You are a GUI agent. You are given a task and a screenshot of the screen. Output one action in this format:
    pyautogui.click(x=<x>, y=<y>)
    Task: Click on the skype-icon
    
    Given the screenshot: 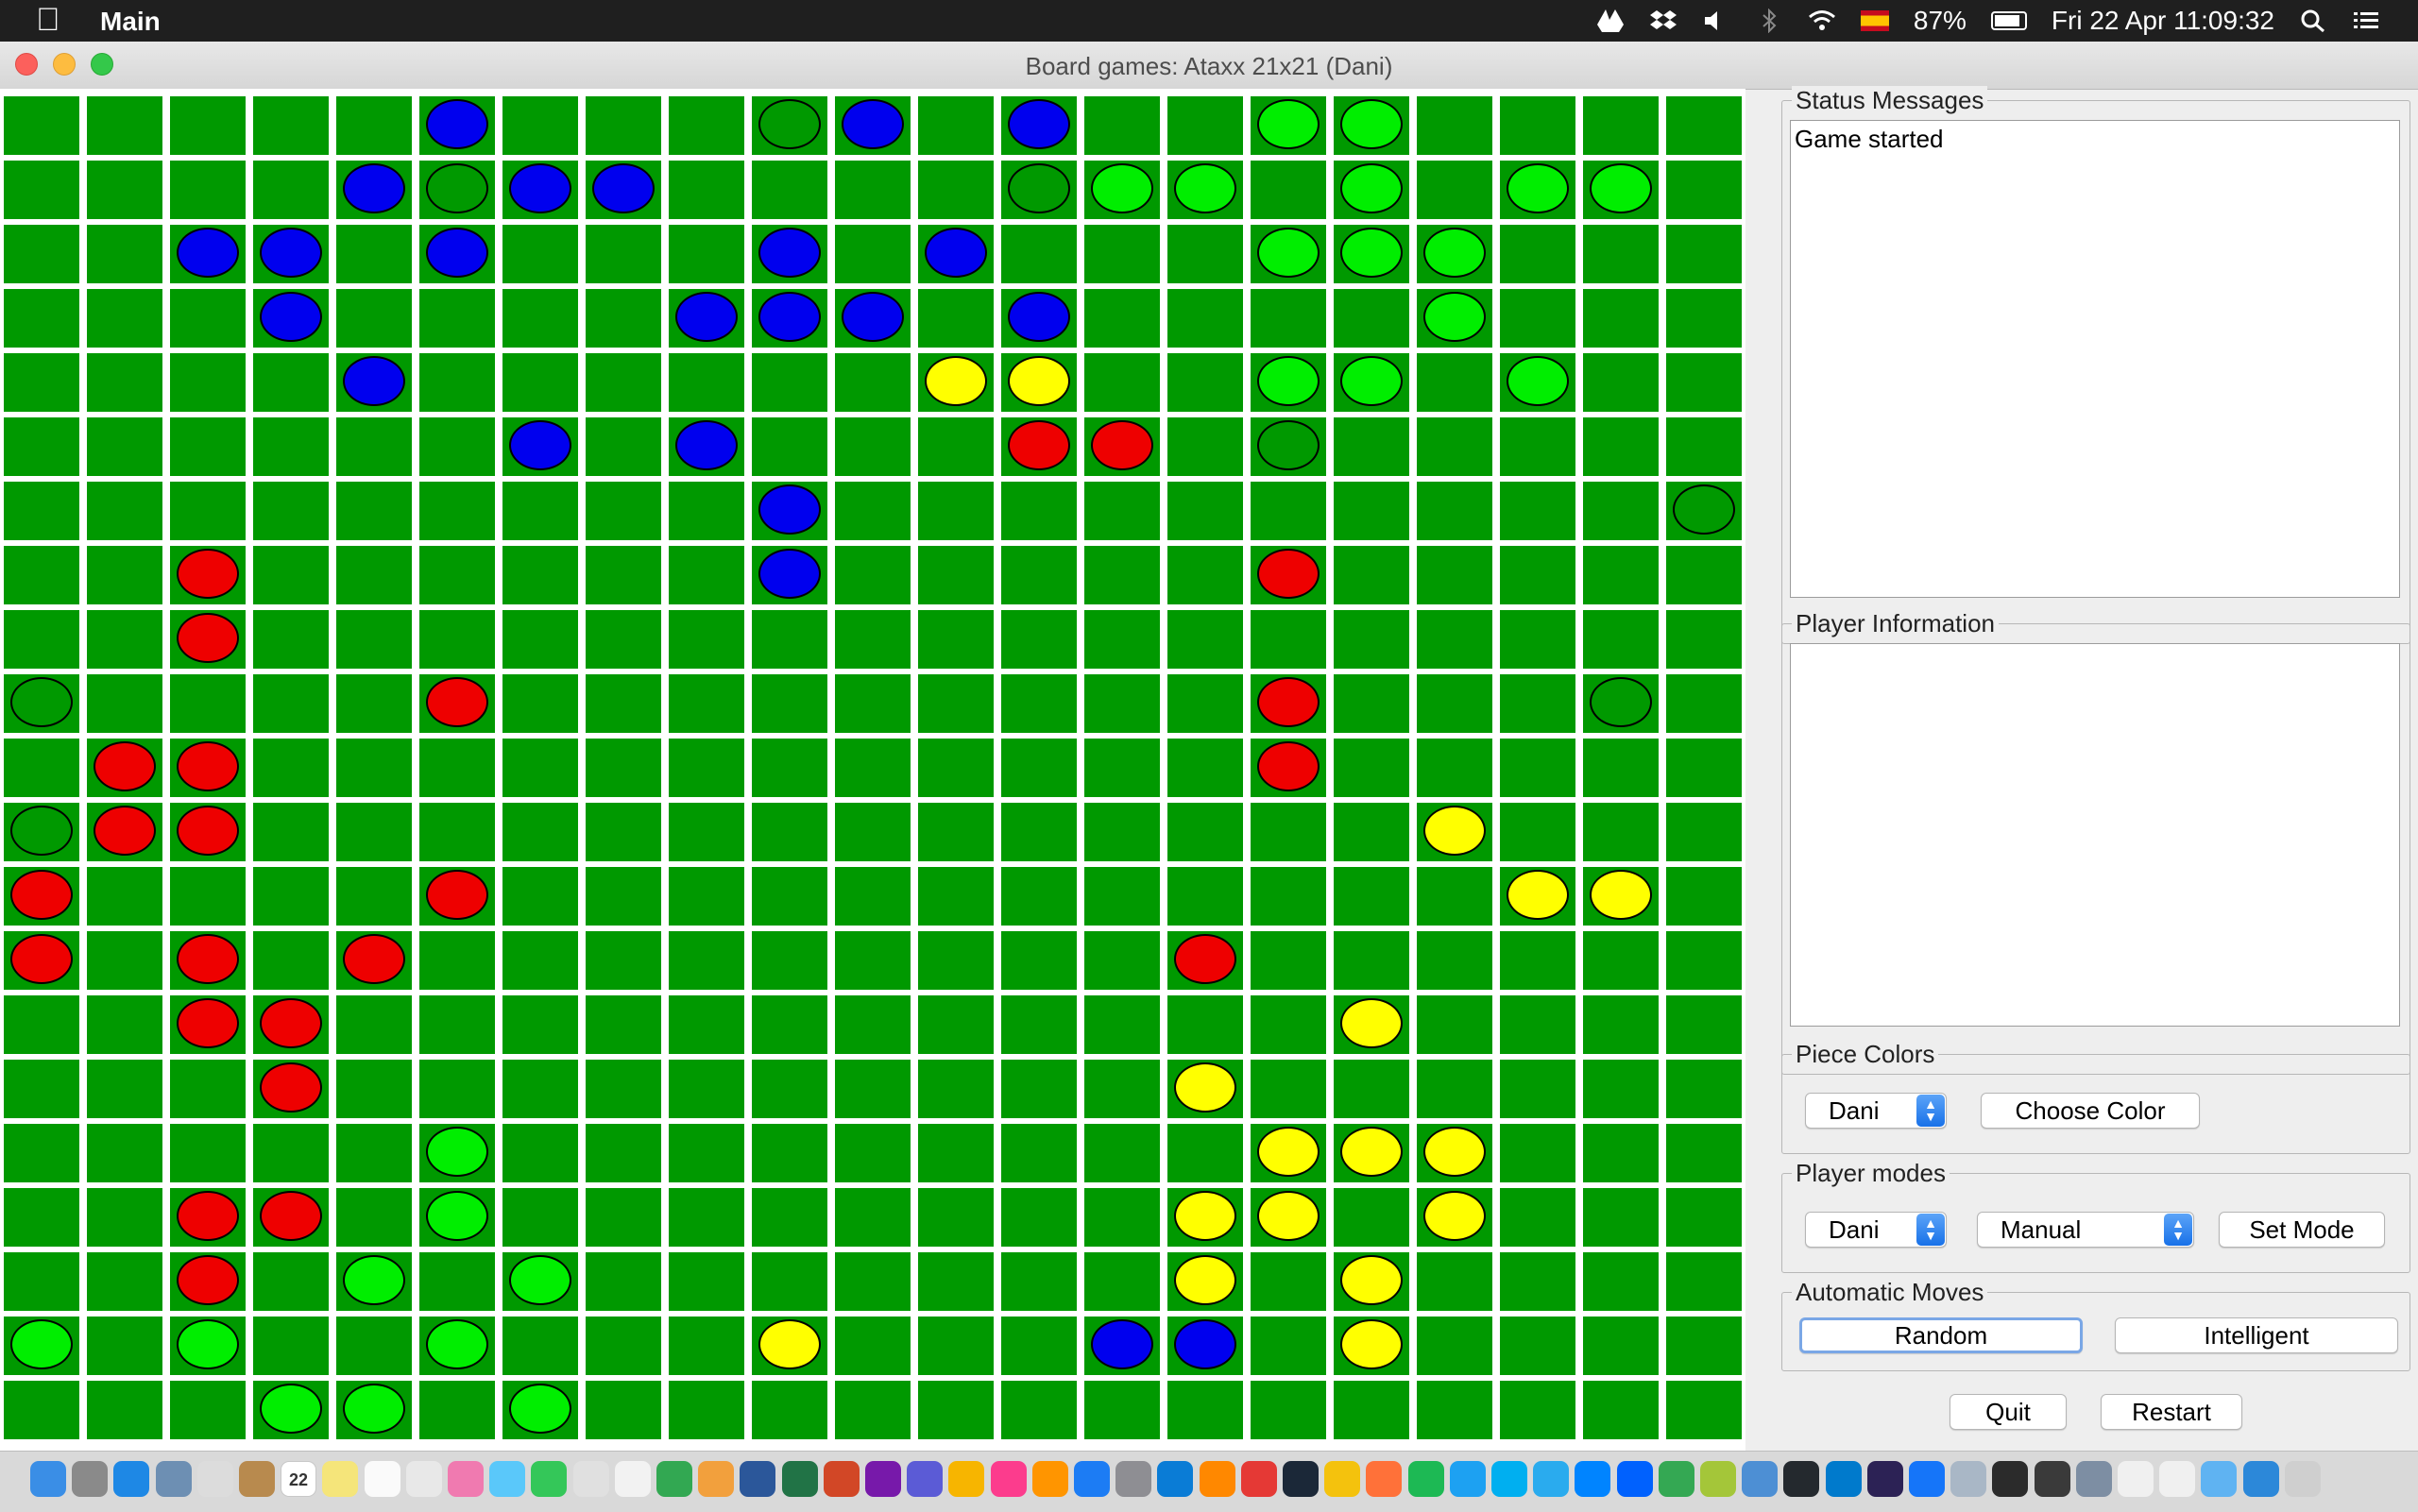 What is the action you would take?
    pyautogui.click(x=1509, y=1479)
    